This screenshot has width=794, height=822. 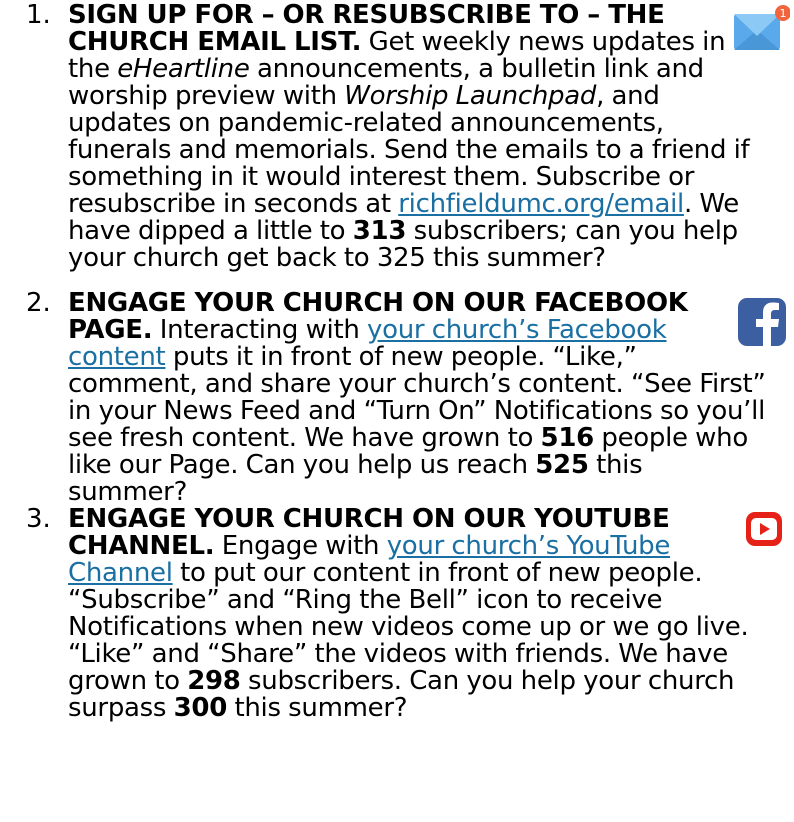 I want to click on item-number: 3., so click(x=38, y=519).